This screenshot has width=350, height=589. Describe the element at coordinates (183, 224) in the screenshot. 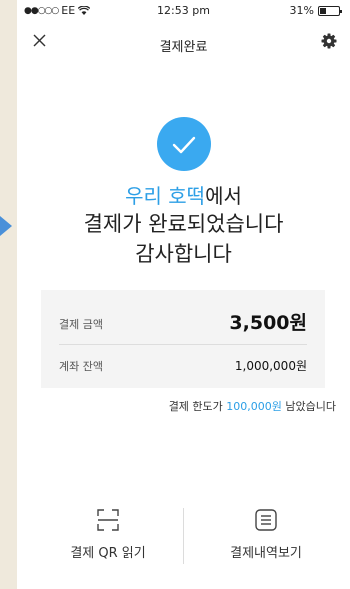

I see `success-message-line2: 결제가 완료되었습니다` at that location.